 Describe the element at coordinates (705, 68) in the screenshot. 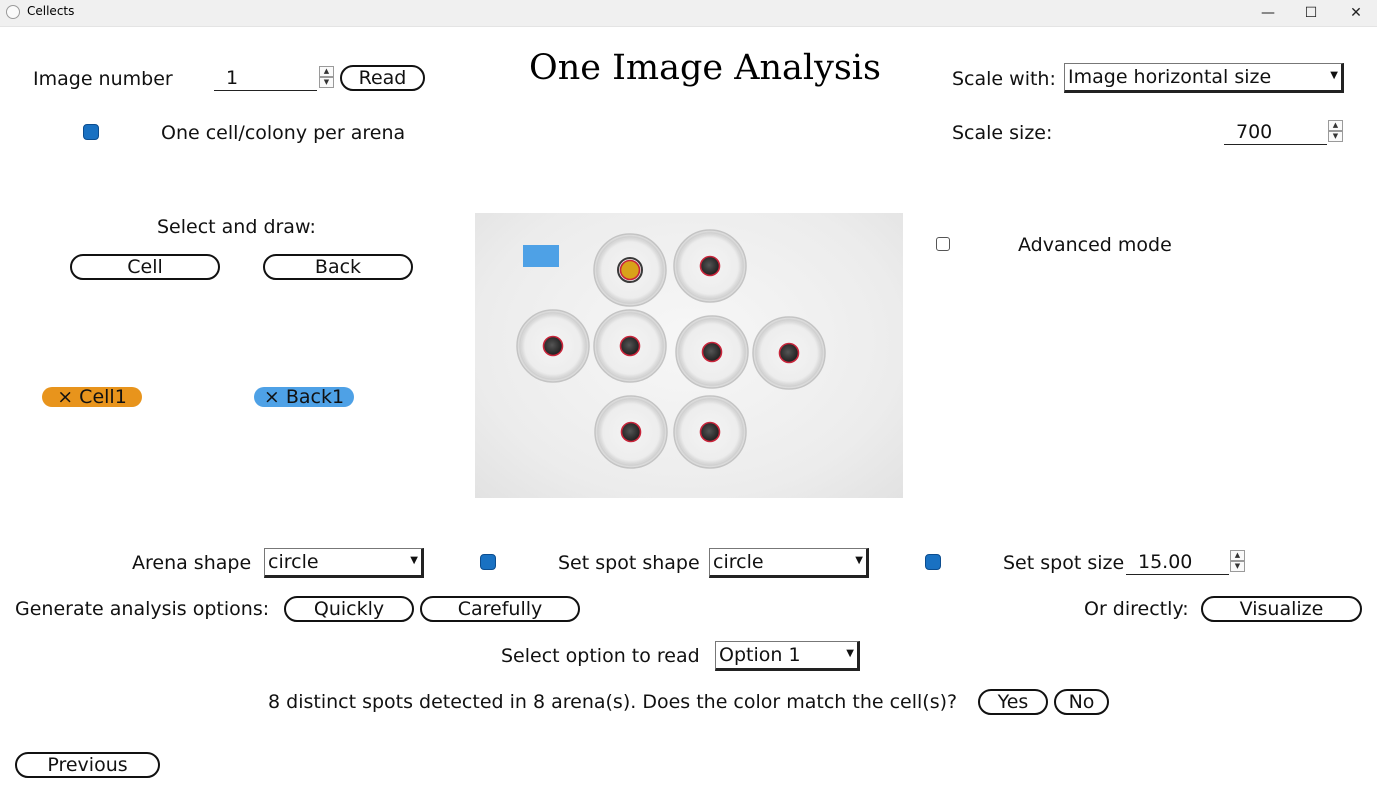

I see `page-title: One Image Analysis` at that location.